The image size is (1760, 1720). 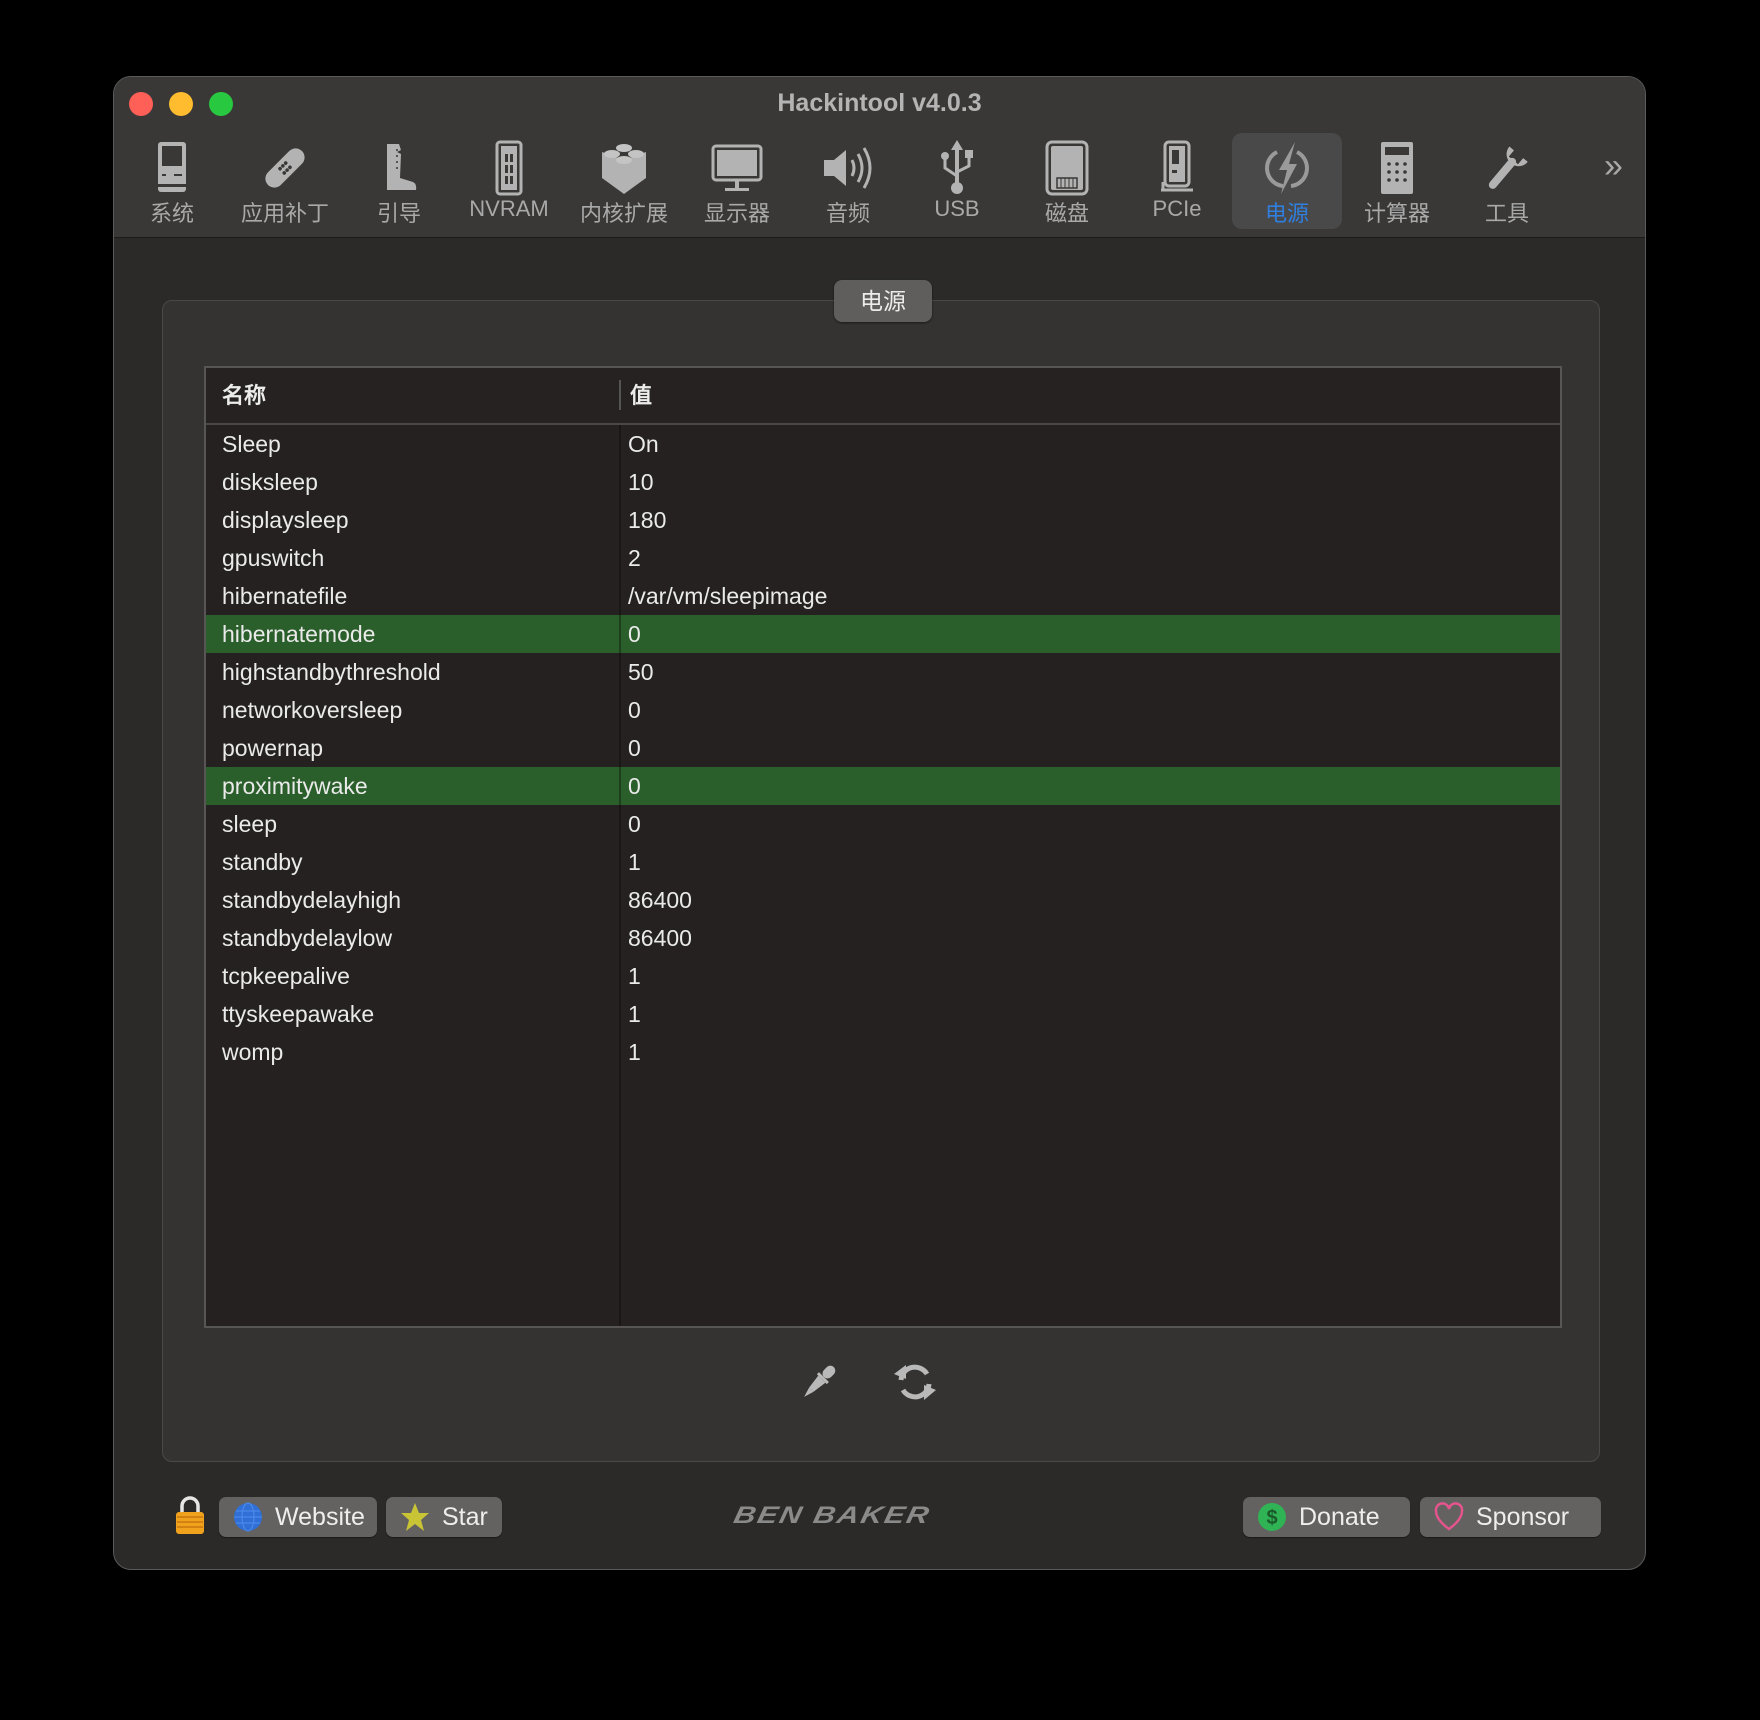 What do you see at coordinates (312, 900) in the screenshot?
I see `row-name: standbydelayhigh` at bounding box center [312, 900].